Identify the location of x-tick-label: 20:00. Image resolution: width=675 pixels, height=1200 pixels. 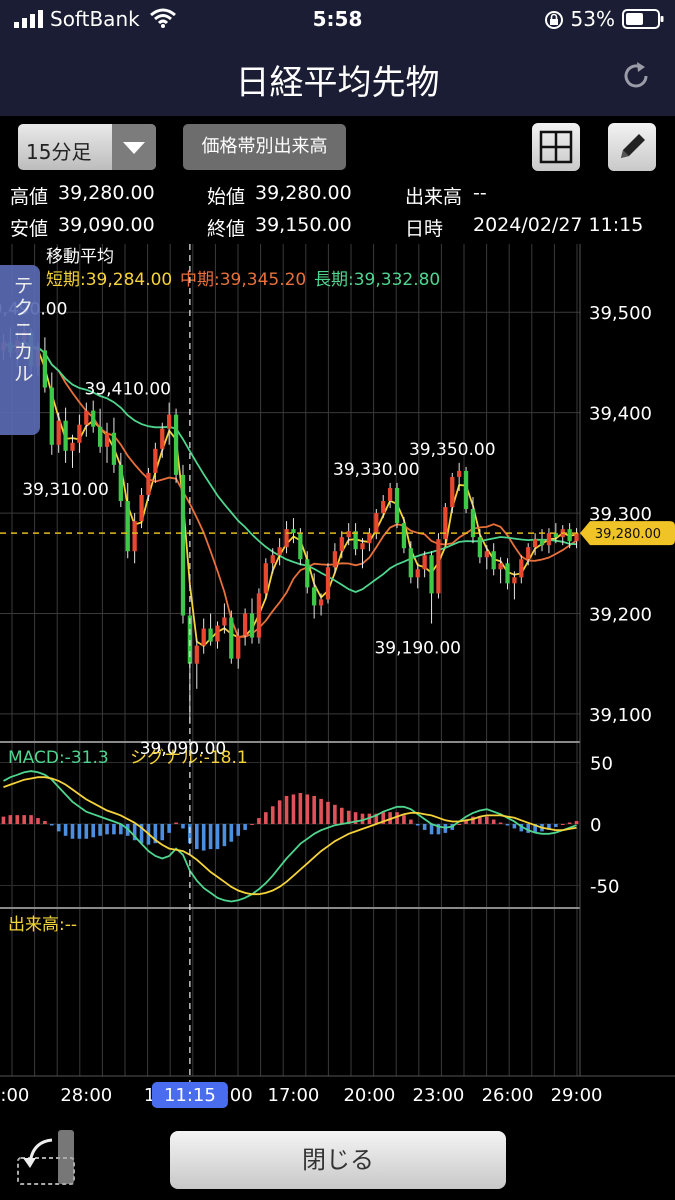
(369, 1095).